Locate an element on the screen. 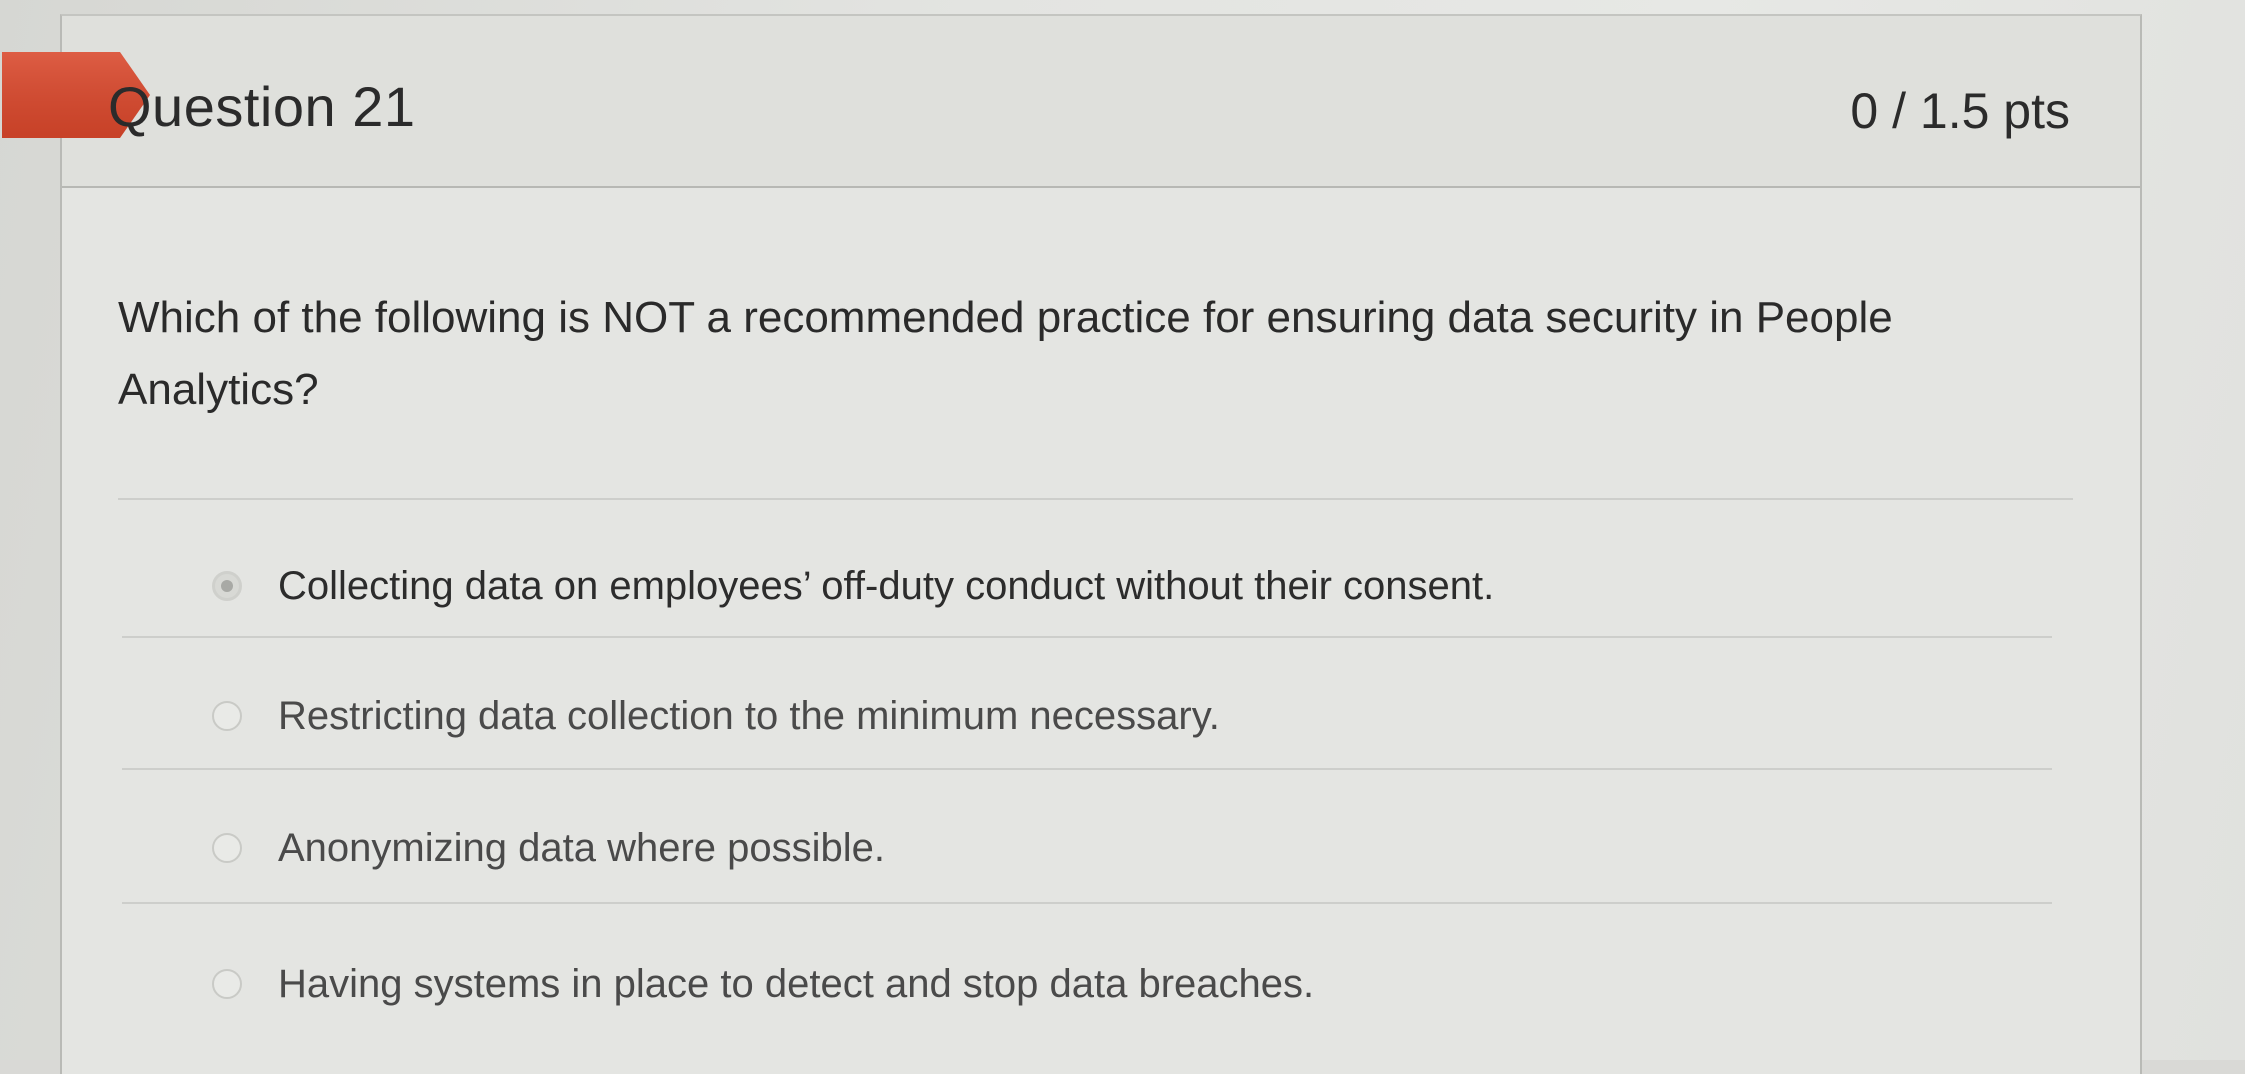 The image size is (2245, 1074). answer-option-3: Anonymizing data where possible. is located at coordinates (548, 848).